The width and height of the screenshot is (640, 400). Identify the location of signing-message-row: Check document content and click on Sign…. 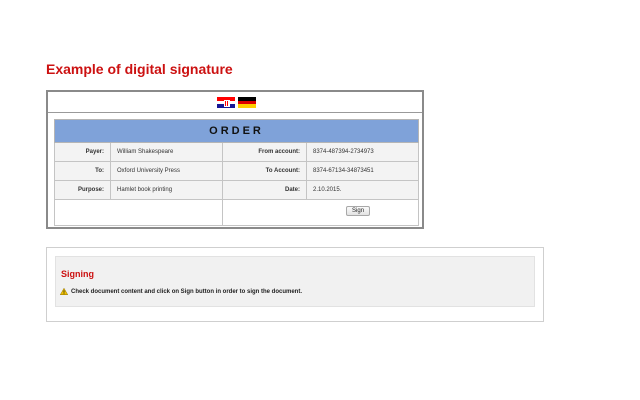
(181, 291).